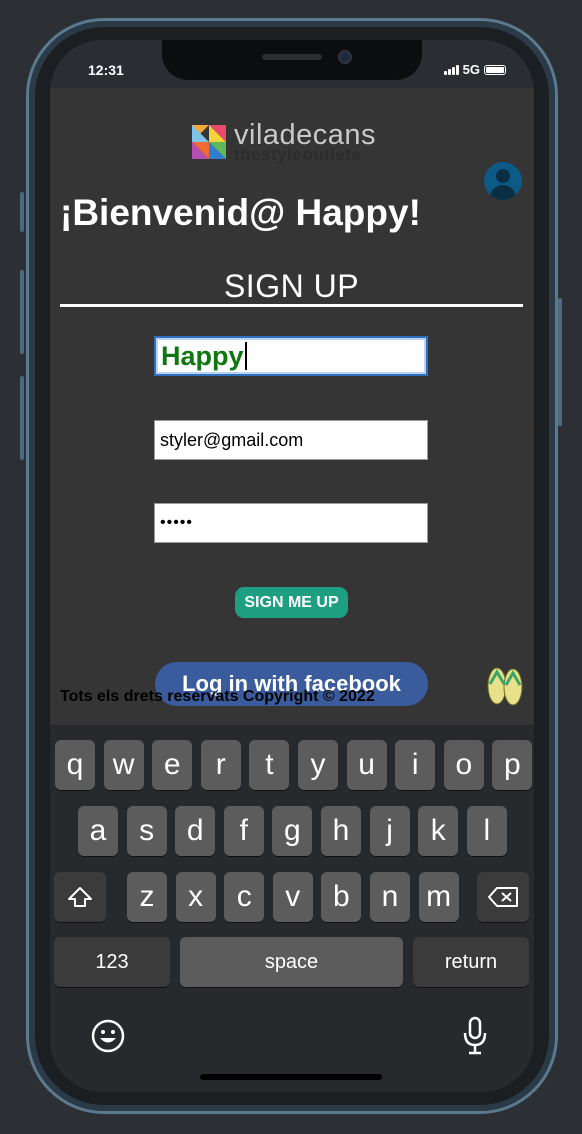 This screenshot has width=582, height=1134. I want to click on password-input-value: •••••, so click(177, 522).